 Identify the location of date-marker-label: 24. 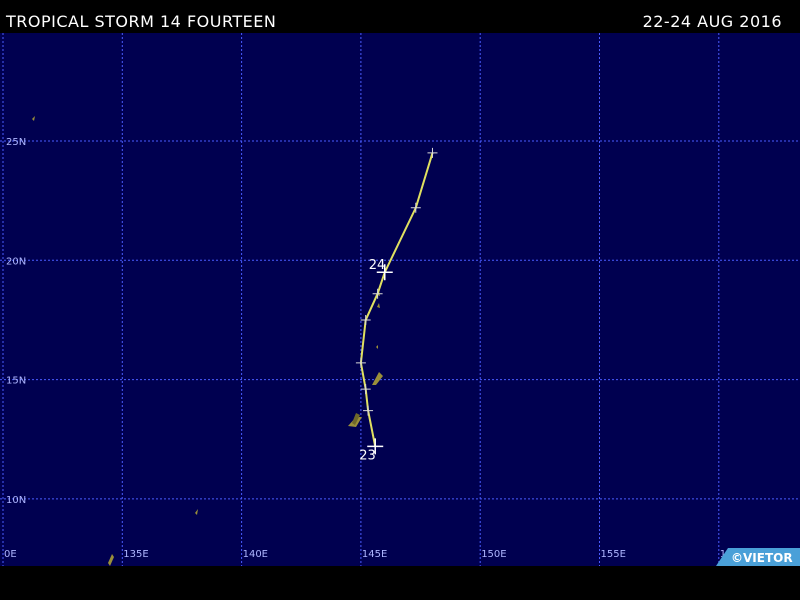
(377, 265).